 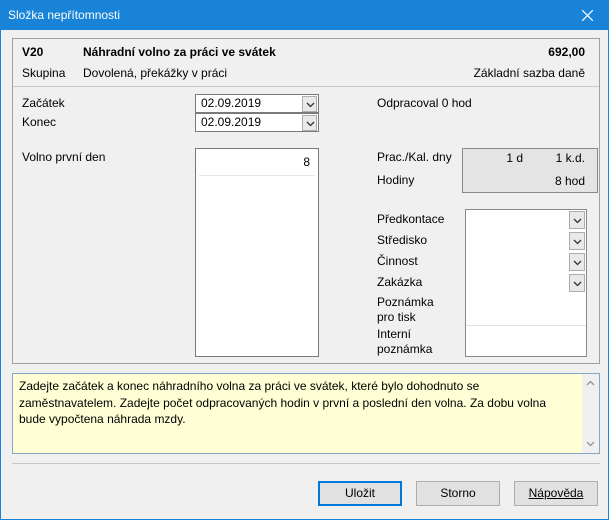 I want to click on cancel-button-label: Storno, so click(x=458, y=493).